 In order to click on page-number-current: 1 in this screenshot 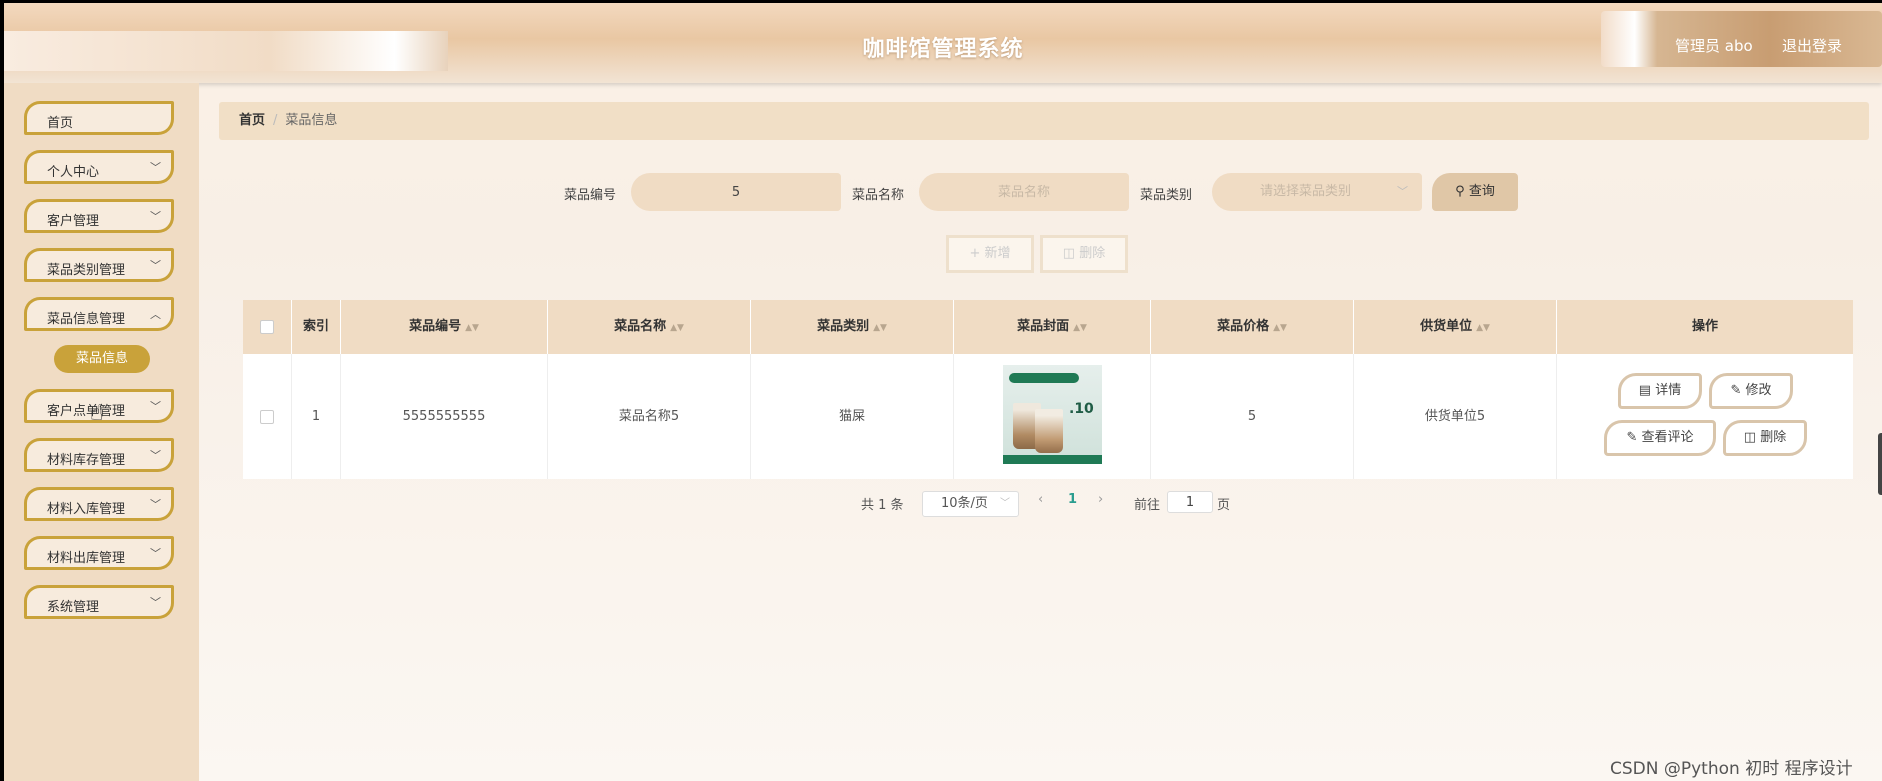, I will do `click(1072, 499)`.